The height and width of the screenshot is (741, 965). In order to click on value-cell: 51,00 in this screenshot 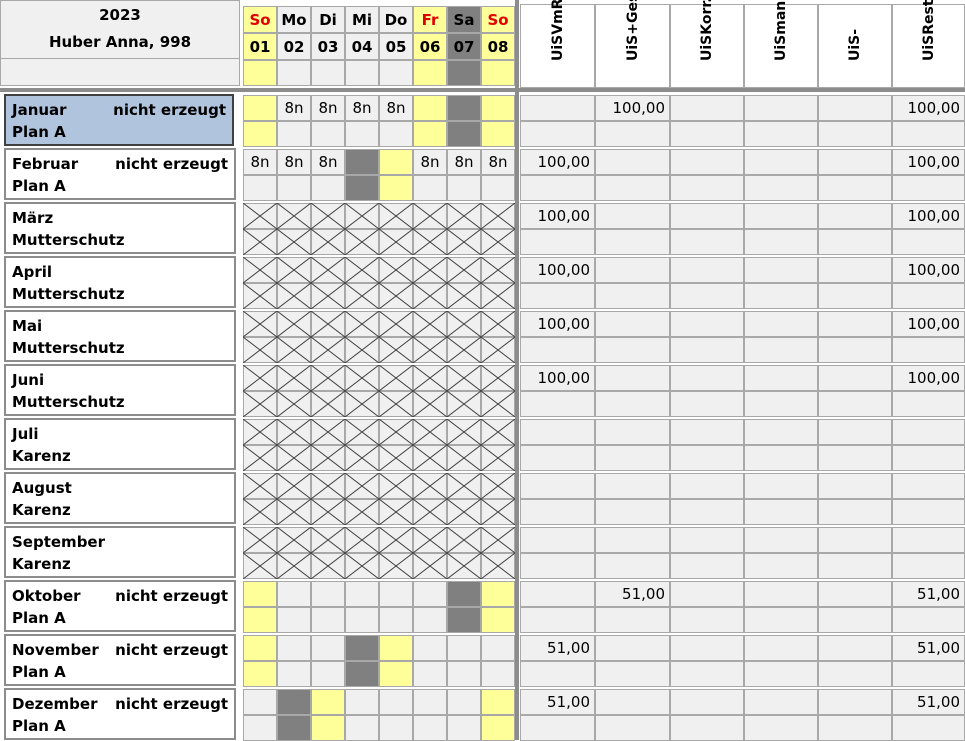, I will do `click(928, 702)`.